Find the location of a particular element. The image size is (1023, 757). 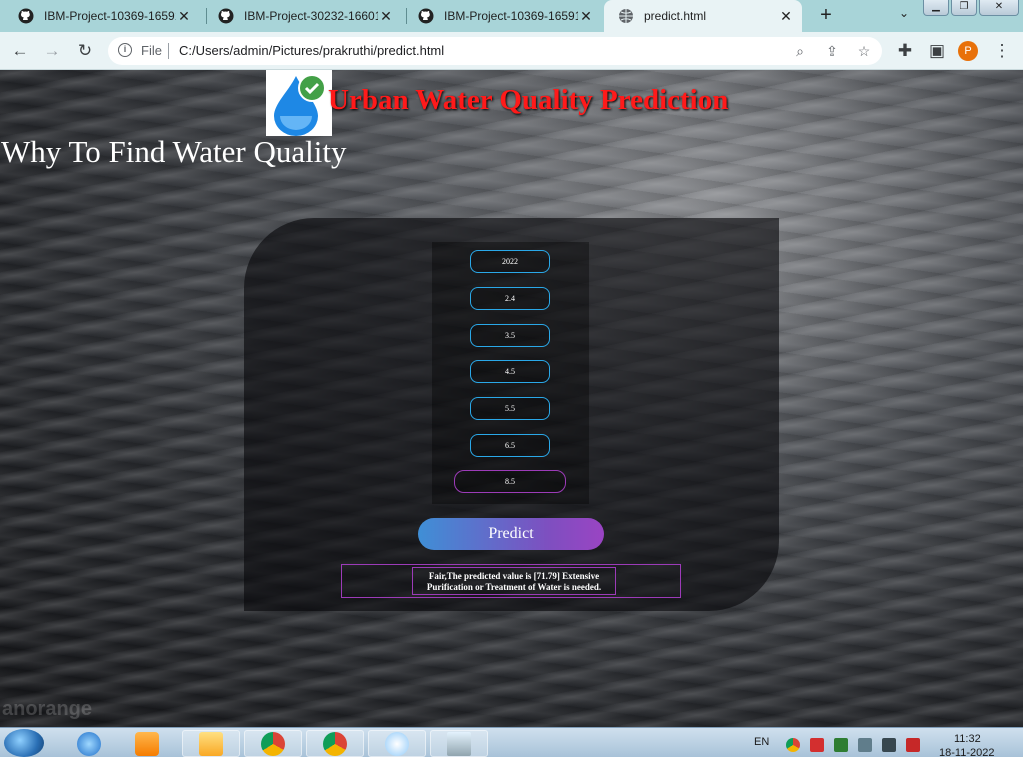

tab-ibm-project-3: IBM-Project-10369-16591 ✕ is located at coordinates (503, 16).